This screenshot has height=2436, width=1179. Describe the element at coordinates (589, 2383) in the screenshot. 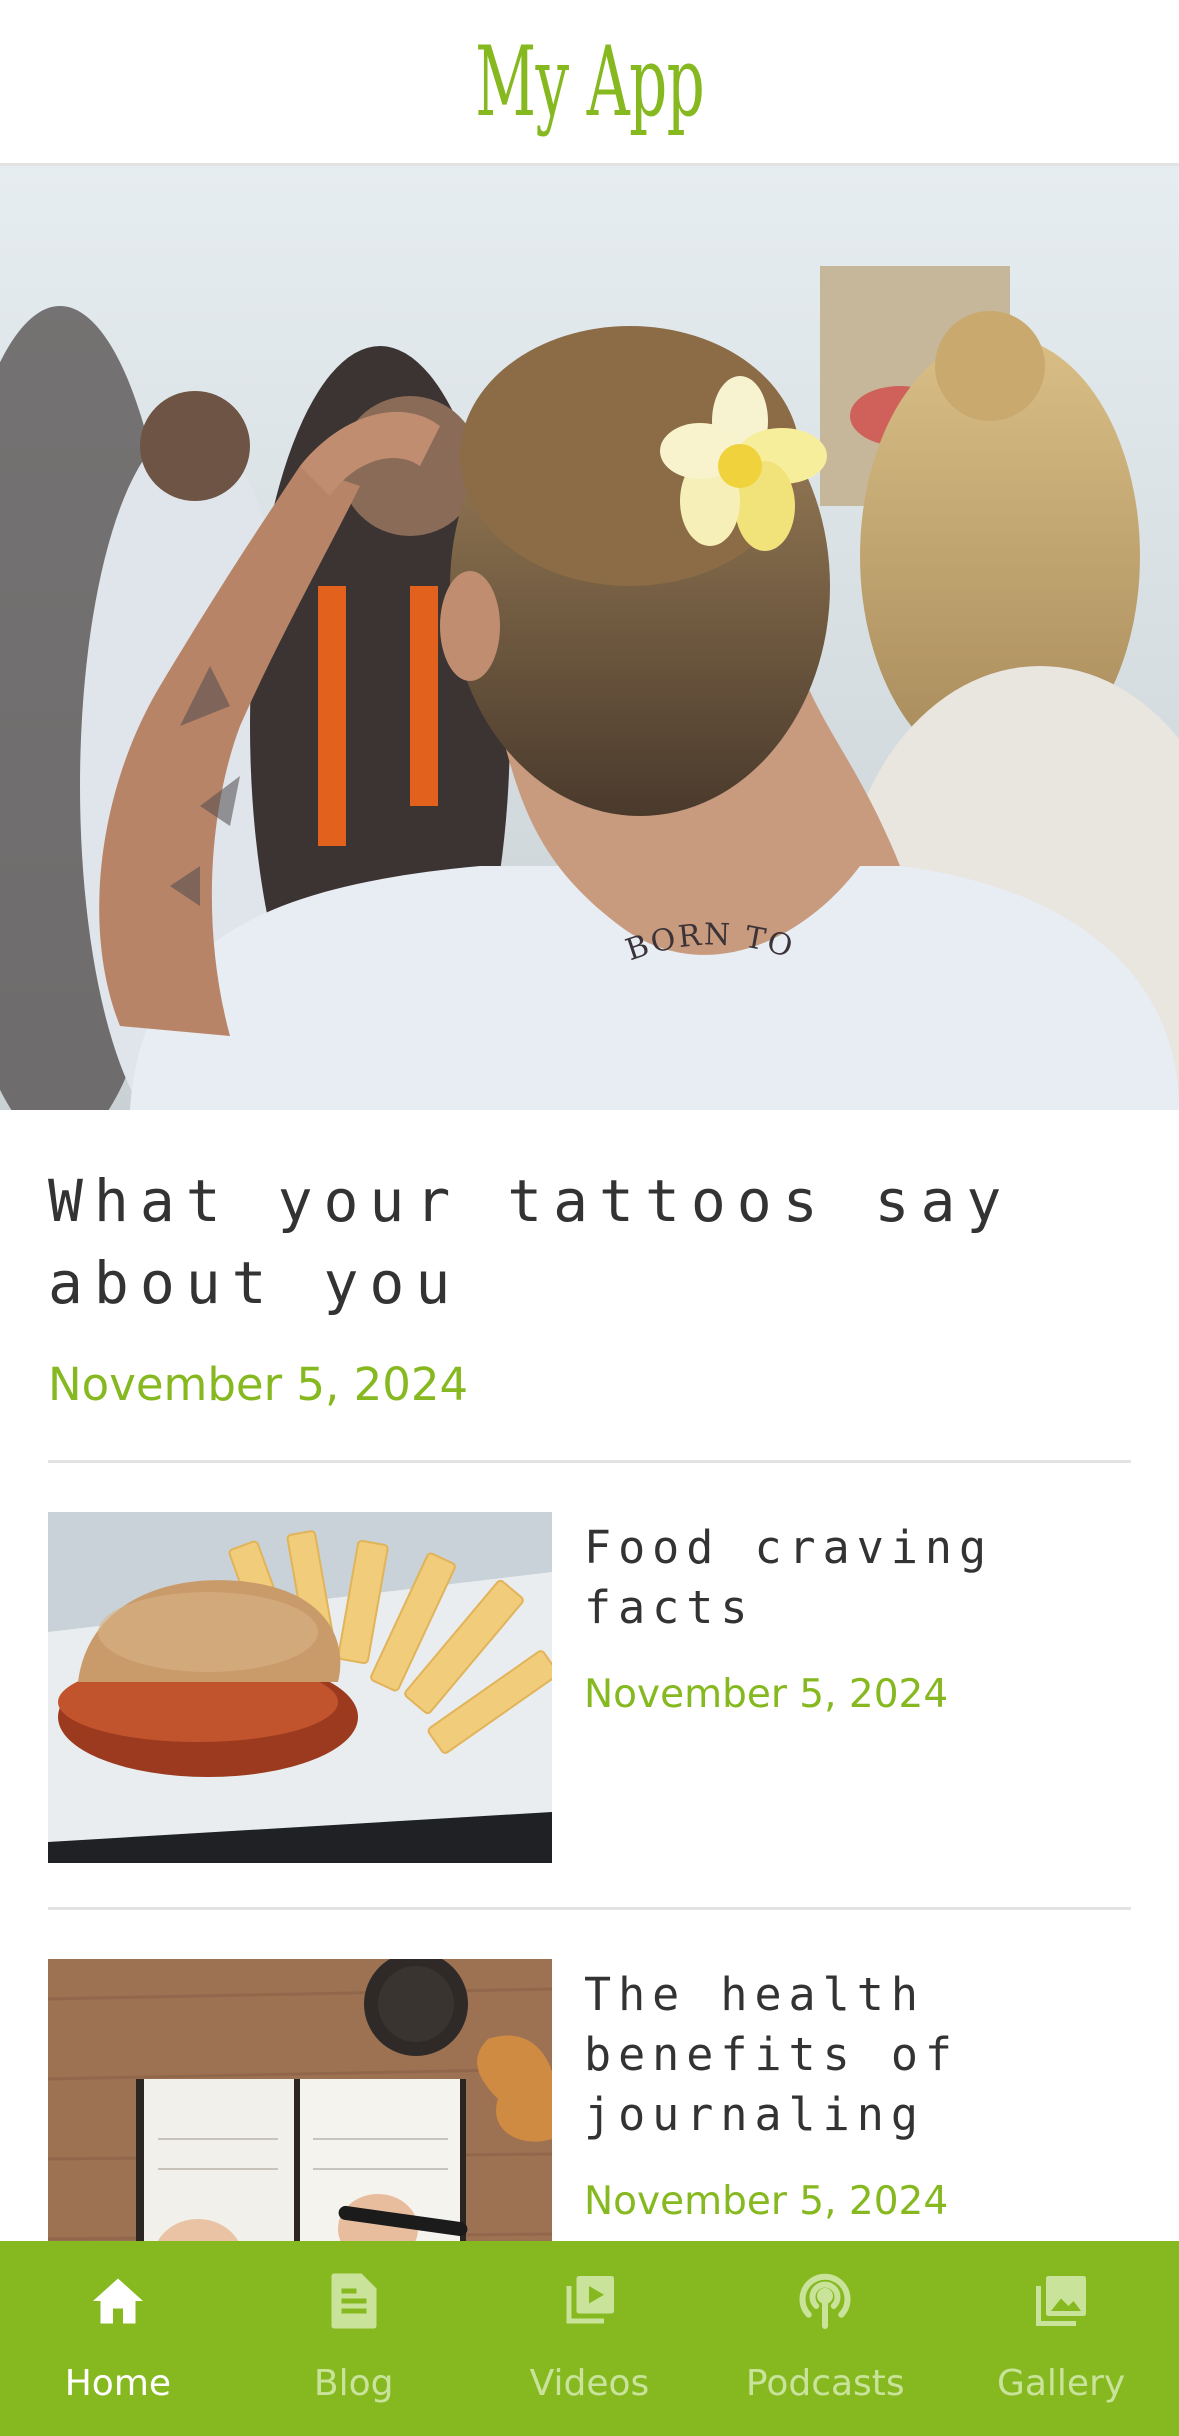

I see `nav-label: Videos` at that location.